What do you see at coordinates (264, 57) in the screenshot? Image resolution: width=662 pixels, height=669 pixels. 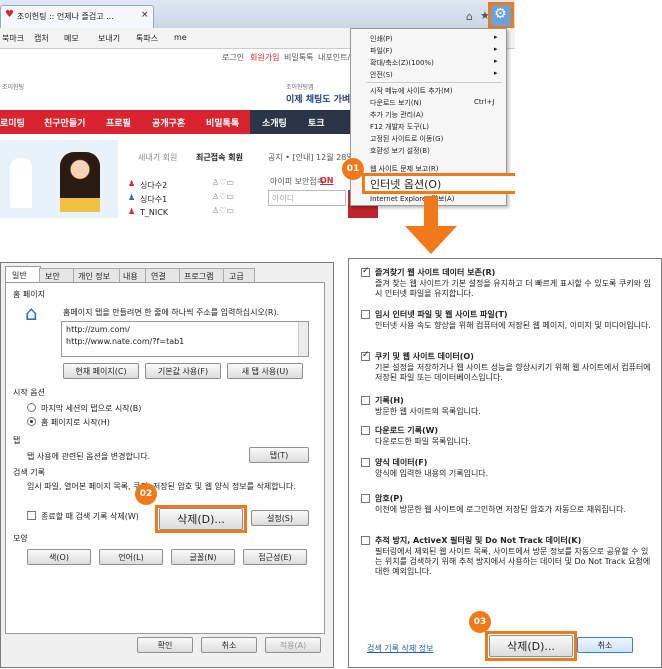 I see `link-join: 회원가입` at bounding box center [264, 57].